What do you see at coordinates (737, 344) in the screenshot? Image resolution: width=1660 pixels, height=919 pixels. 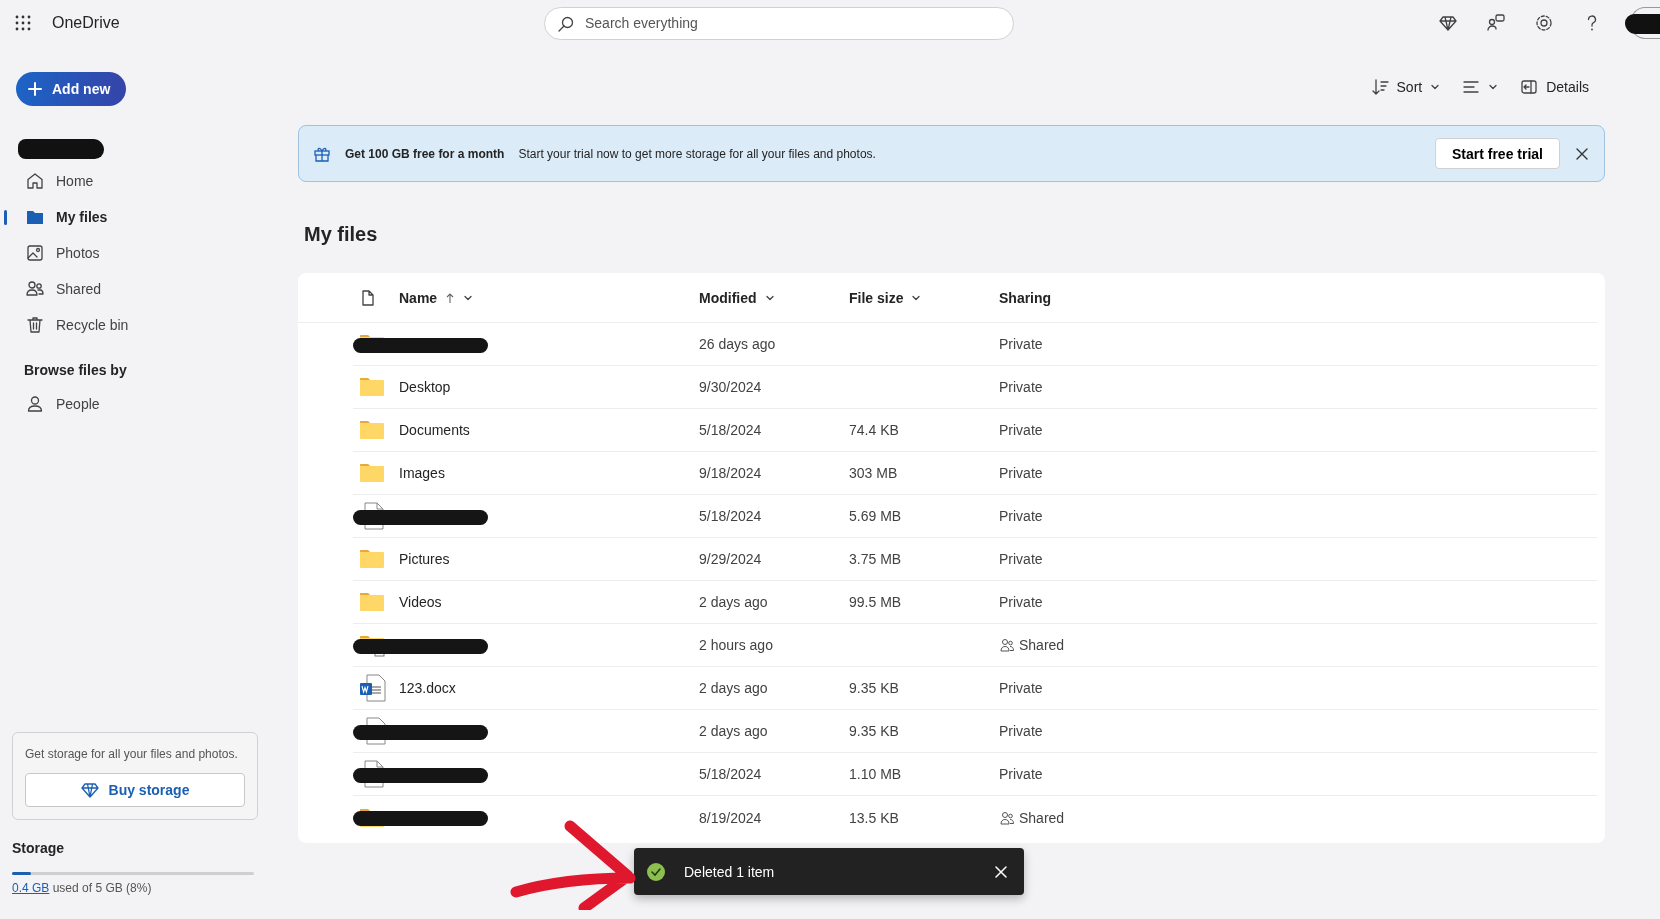 I see `modified-date: 26 days ago` at bounding box center [737, 344].